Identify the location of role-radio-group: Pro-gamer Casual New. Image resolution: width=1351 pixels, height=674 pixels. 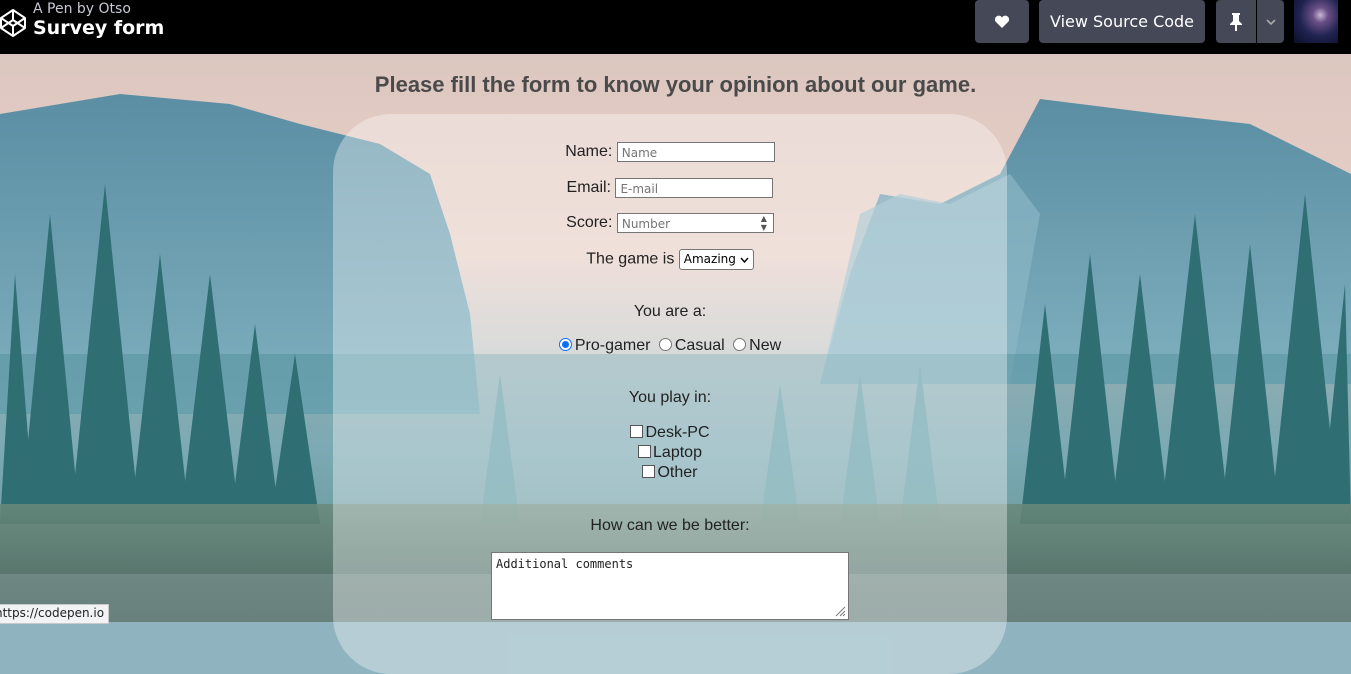
(670, 346).